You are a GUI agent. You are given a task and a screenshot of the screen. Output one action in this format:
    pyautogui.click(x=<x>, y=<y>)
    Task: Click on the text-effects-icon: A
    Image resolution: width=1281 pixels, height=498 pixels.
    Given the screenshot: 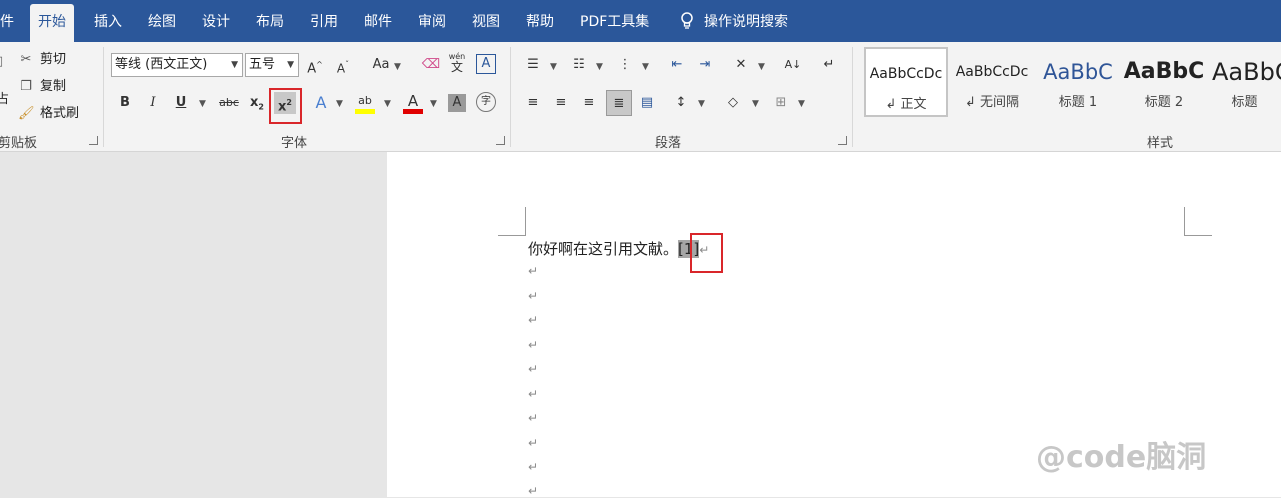 What is the action you would take?
    pyautogui.click(x=321, y=102)
    